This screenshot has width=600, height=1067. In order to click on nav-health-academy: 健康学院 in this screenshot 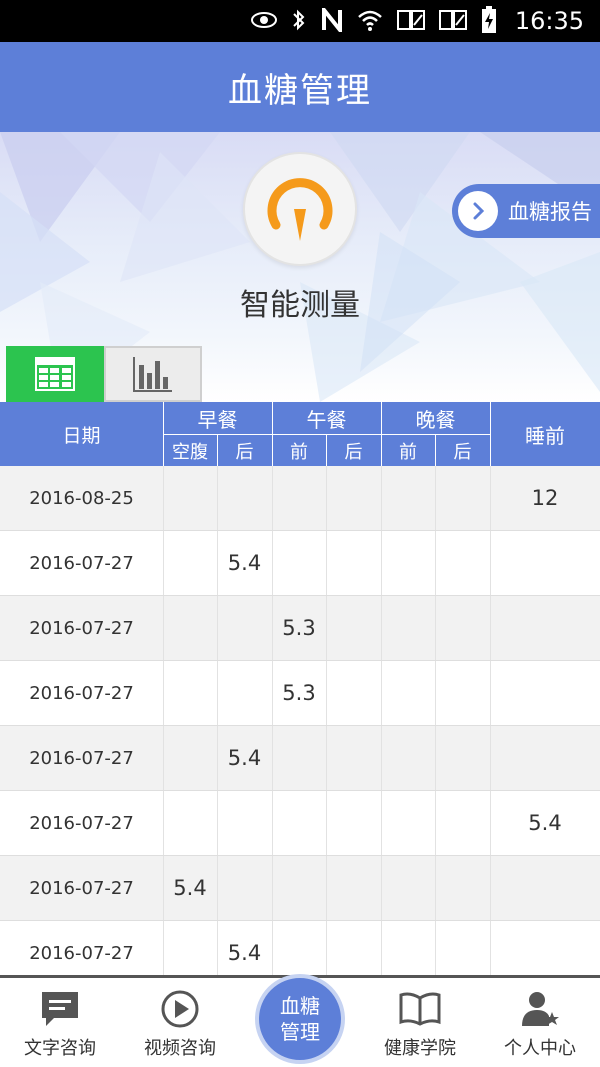, I will do `click(420, 1022)`.